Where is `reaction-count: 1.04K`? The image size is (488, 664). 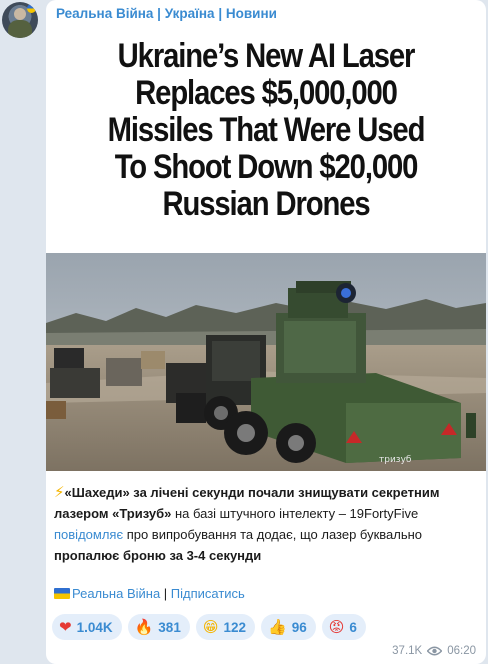
reaction-count: 1.04K is located at coordinates (94, 627).